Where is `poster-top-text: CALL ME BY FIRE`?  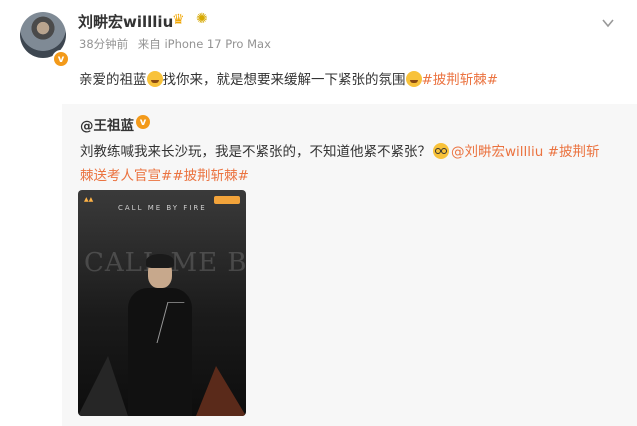 poster-top-text: CALL ME BY FIRE is located at coordinates (162, 208).